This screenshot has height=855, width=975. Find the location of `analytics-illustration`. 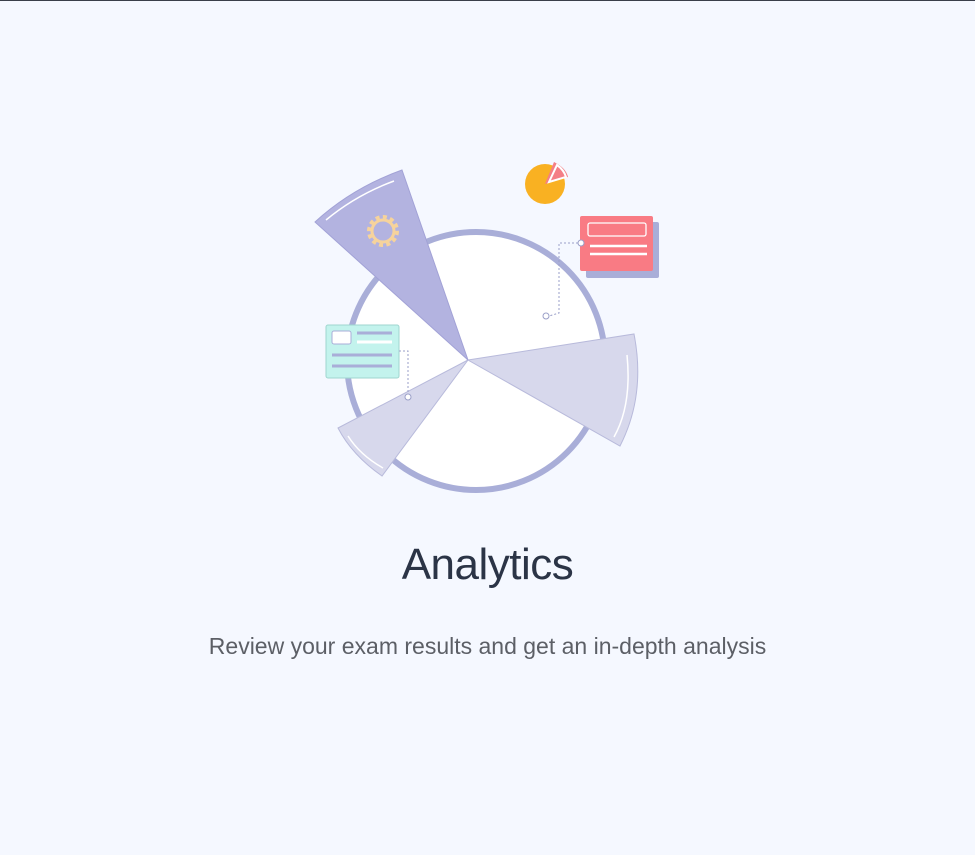

analytics-illustration is located at coordinates (486, 327).